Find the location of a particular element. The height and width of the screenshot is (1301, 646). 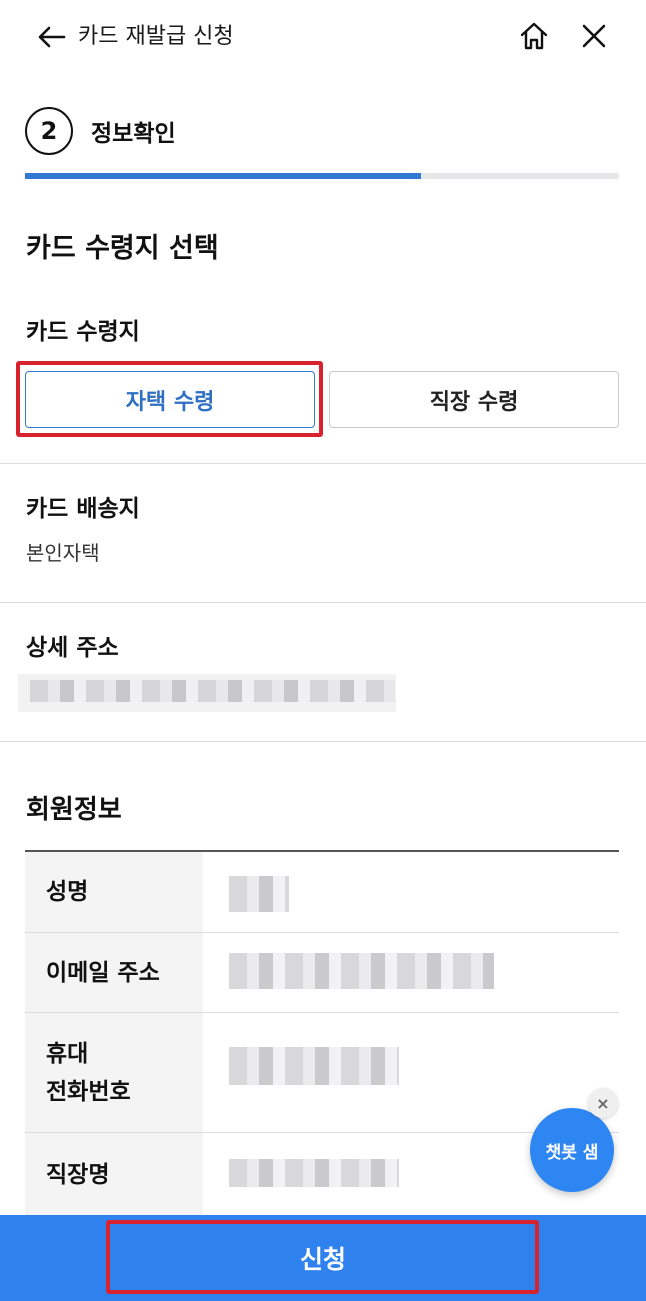

arrow-left-icon is located at coordinates (52, 37).